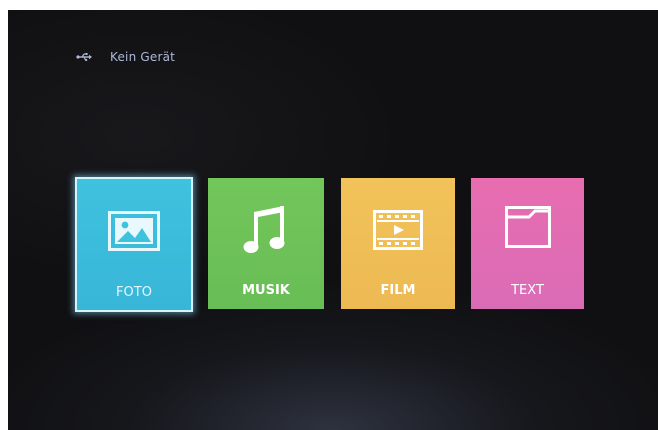 This screenshot has width=658, height=430. I want to click on menu-tile-musik: MUSIK, so click(266, 243).